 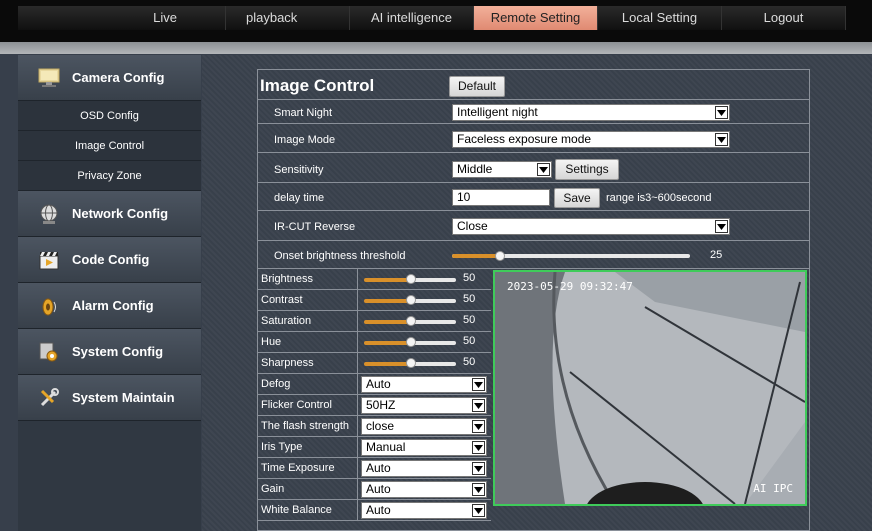 What do you see at coordinates (122, 18) in the screenshot?
I see `tab-live: Live` at bounding box center [122, 18].